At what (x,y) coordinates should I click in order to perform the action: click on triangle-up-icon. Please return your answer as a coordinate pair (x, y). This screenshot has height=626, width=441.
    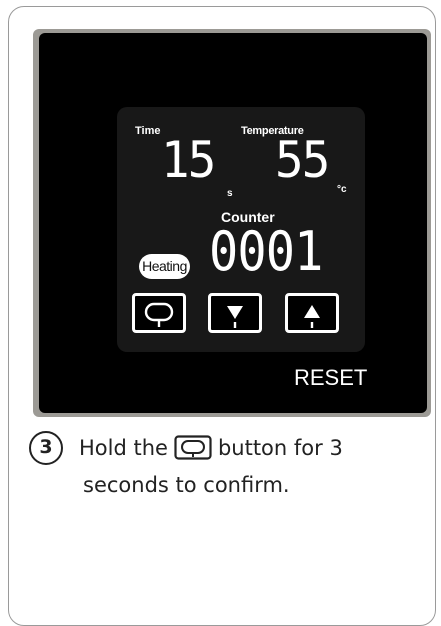
    Looking at the image, I should click on (312, 316).